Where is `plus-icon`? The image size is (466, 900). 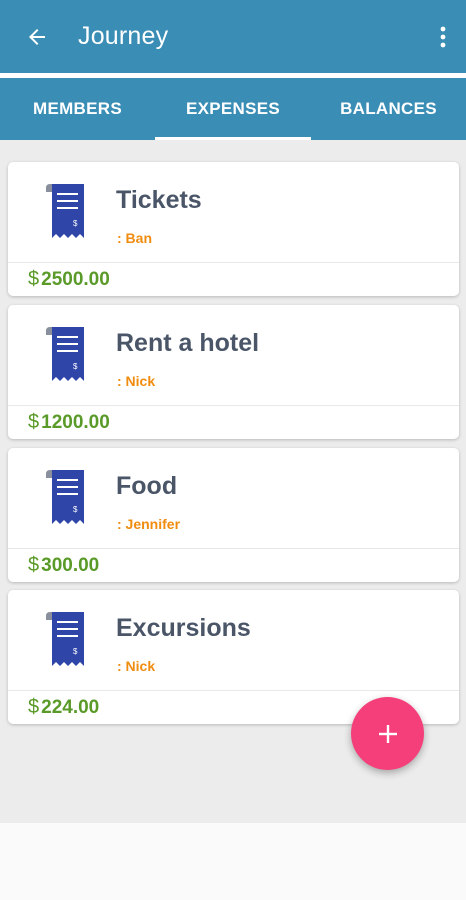
plus-icon is located at coordinates (387, 733).